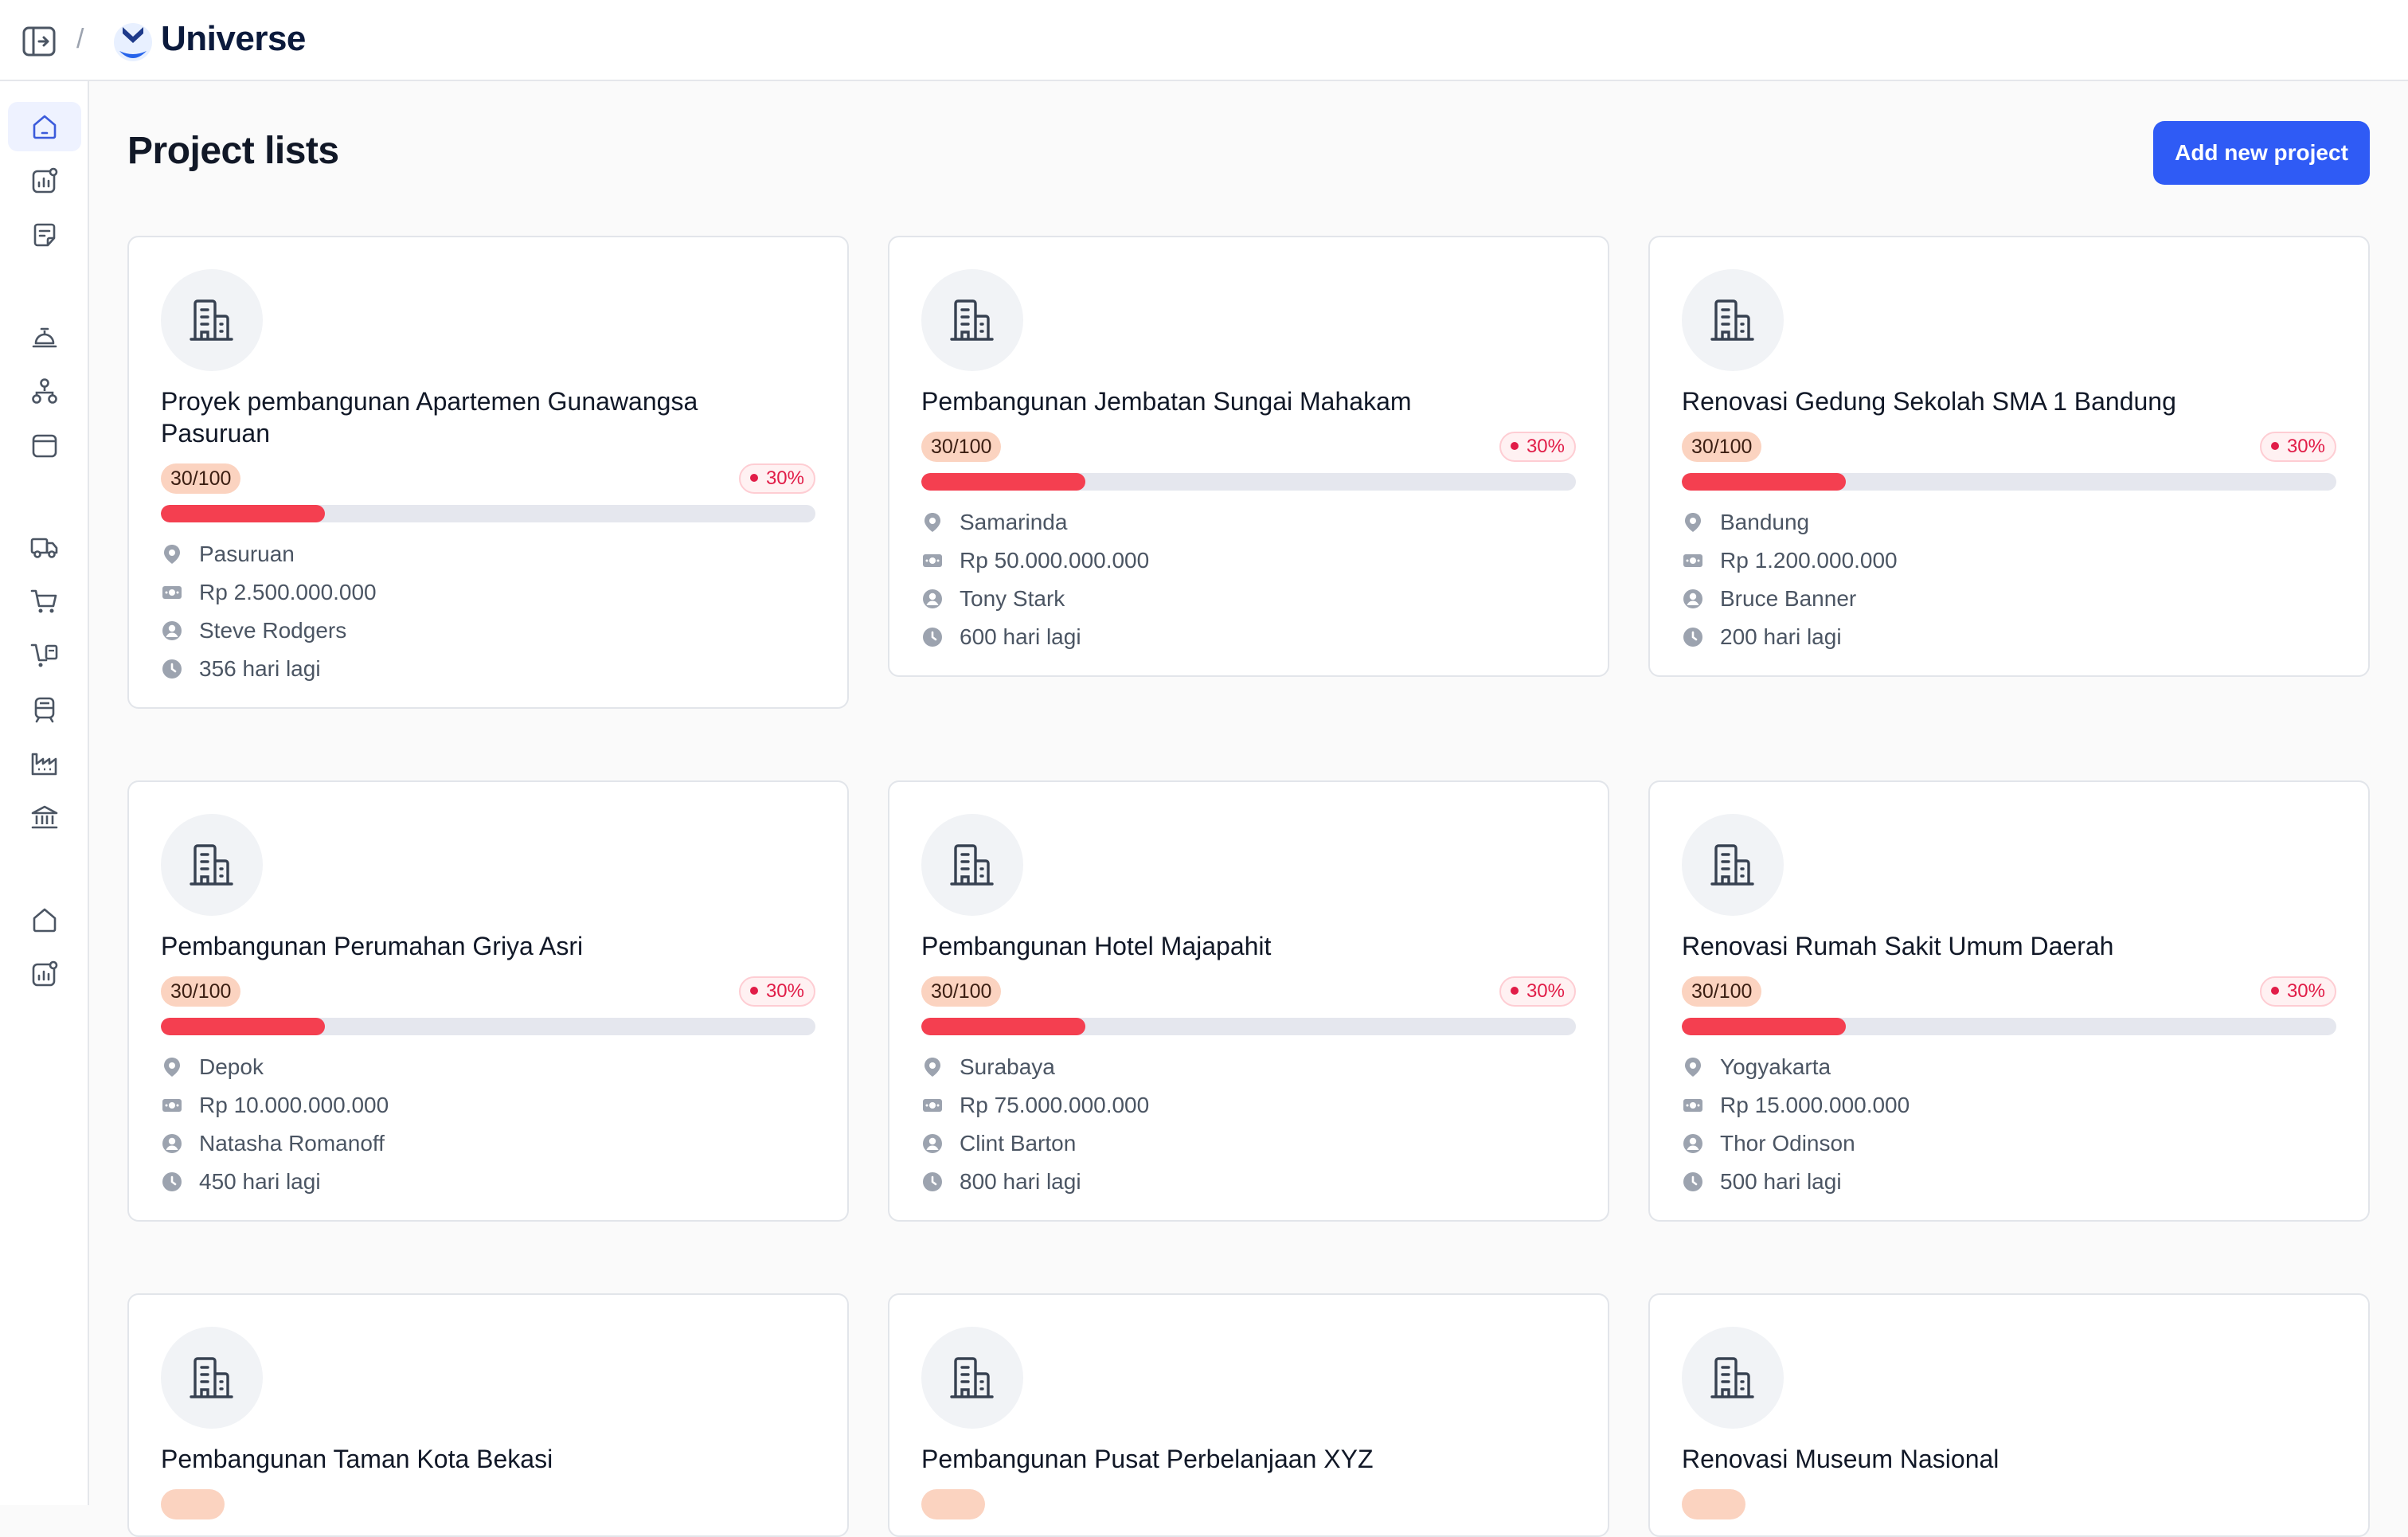 This screenshot has height=1537, width=2408. Describe the element at coordinates (44, 391) in the screenshot. I see `sidebar-item-organization` at that location.